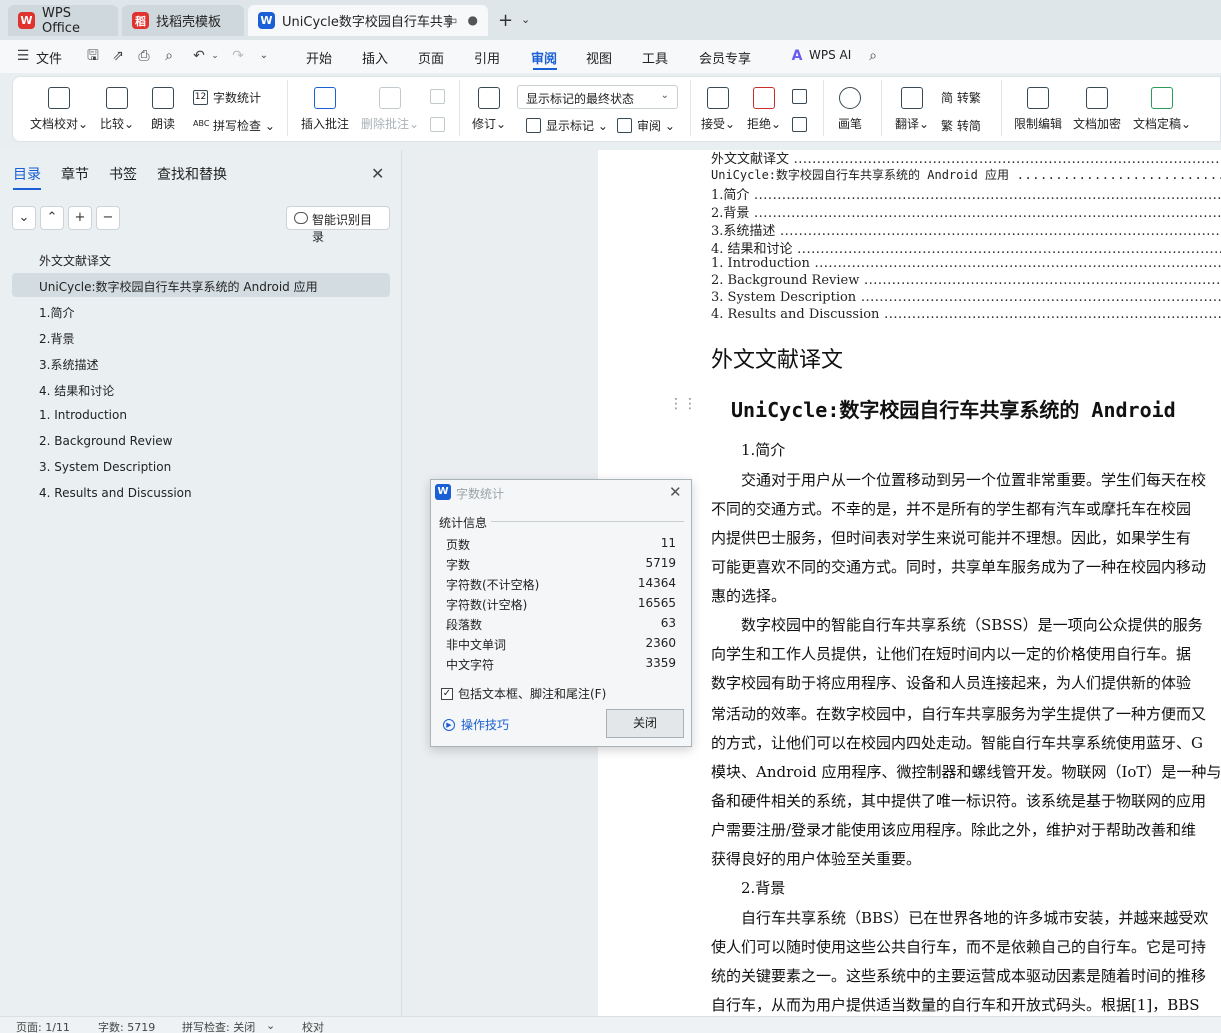 This screenshot has width=1221, height=1033. What do you see at coordinates (523, 693) in the screenshot?
I see `include-textbox-checkbox: ✓ 包括文本框、脚注和尾注(F)` at bounding box center [523, 693].